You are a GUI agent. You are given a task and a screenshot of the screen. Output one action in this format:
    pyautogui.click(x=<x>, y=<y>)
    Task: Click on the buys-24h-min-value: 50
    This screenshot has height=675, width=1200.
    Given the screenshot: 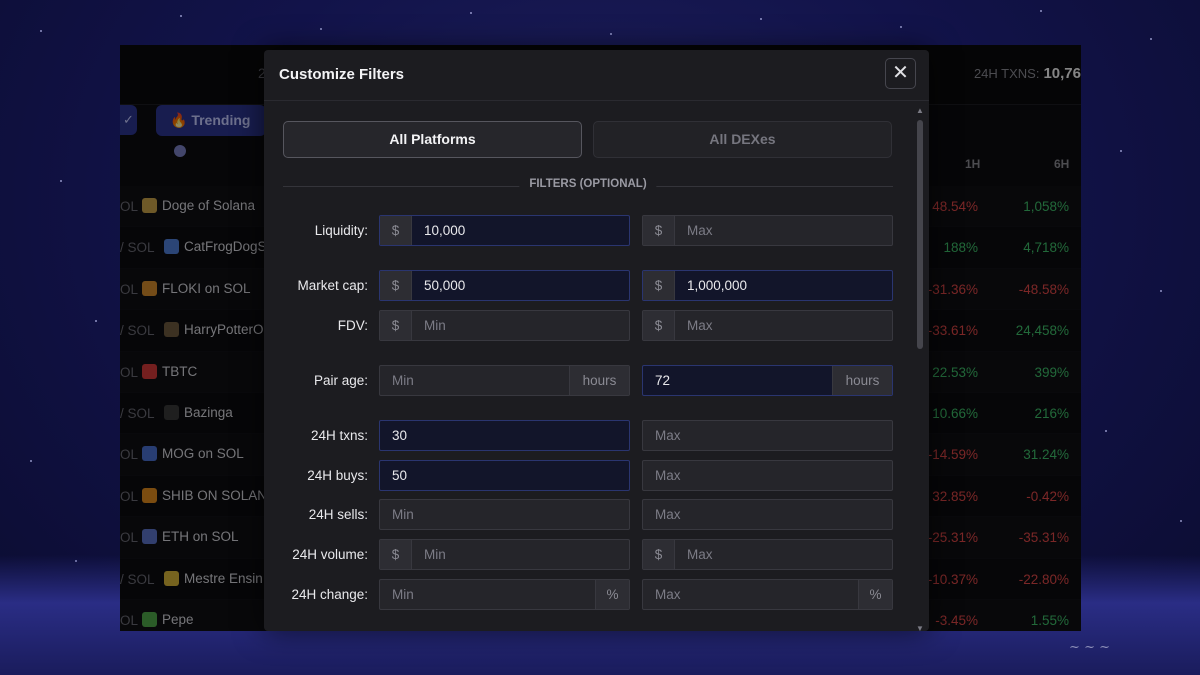 What is the action you would take?
    pyautogui.click(x=400, y=475)
    